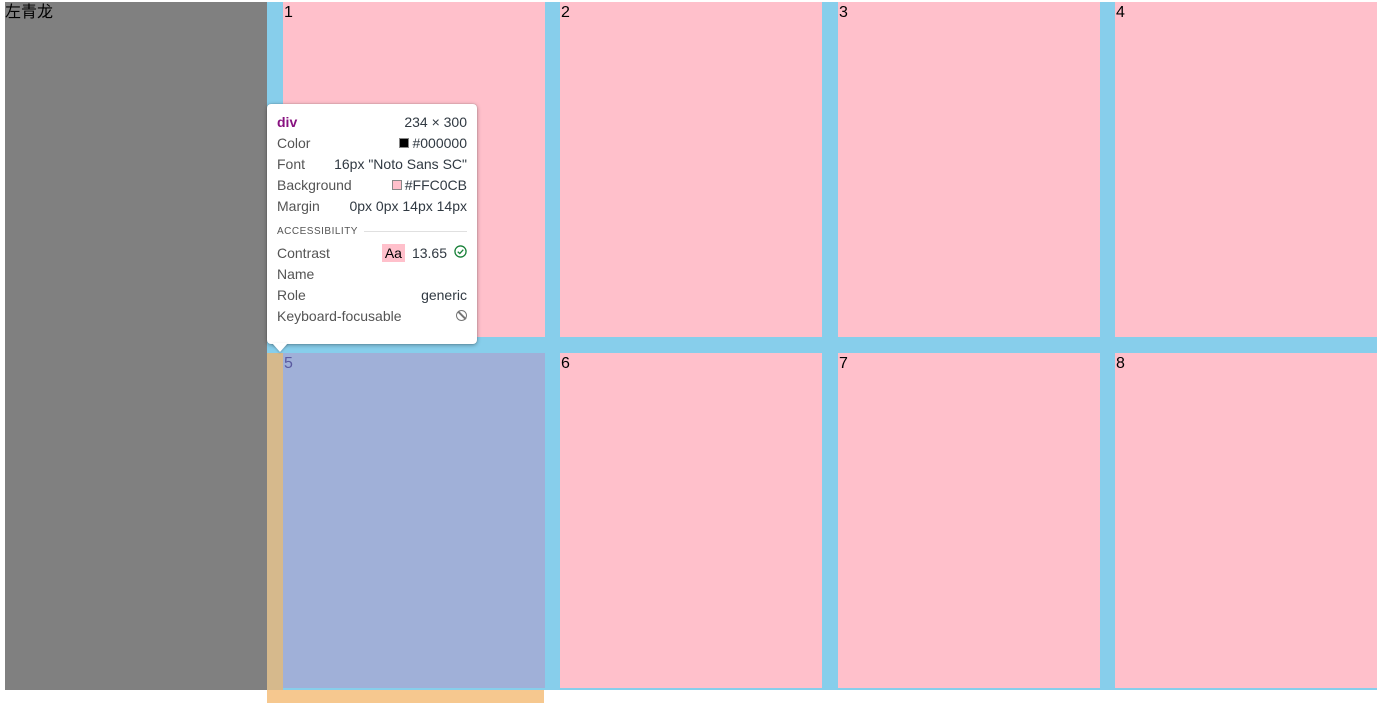 This screenshot has height=703, width=1389. I want to click on check-circle-icon, so click(460, 252).